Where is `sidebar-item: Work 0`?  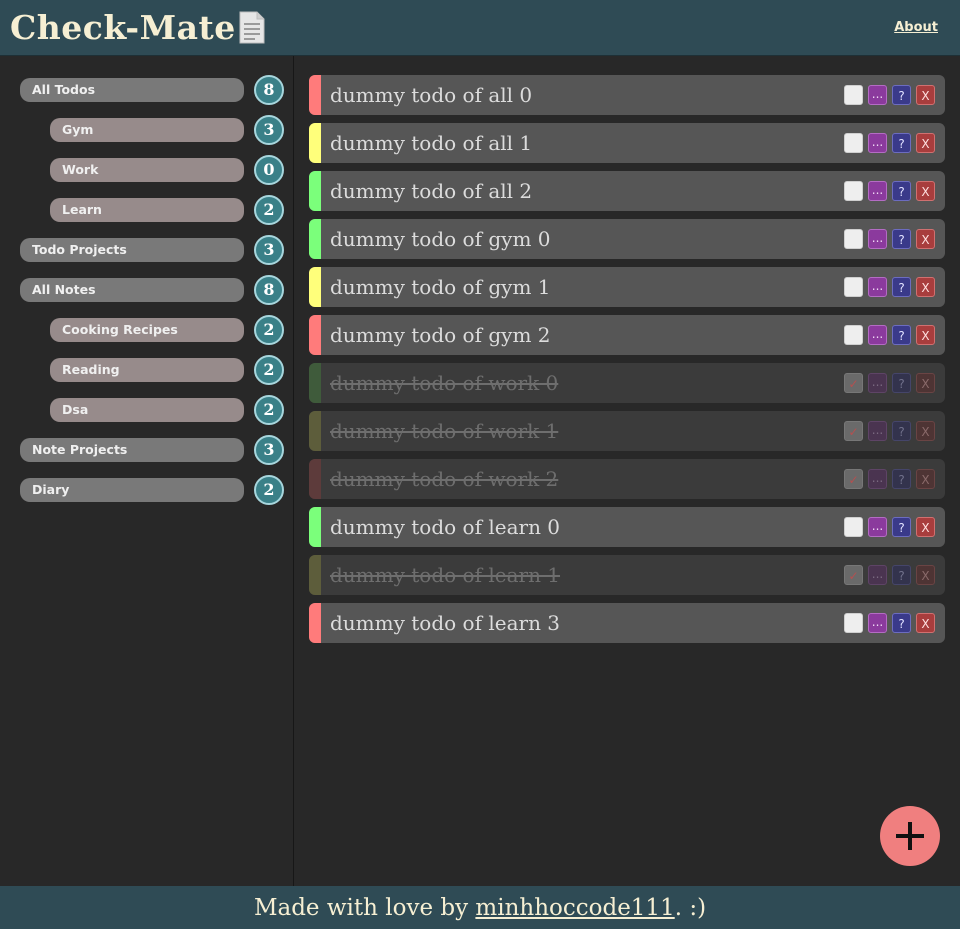
sidebar-item: Work 0 is located at coordinates (147, 170).